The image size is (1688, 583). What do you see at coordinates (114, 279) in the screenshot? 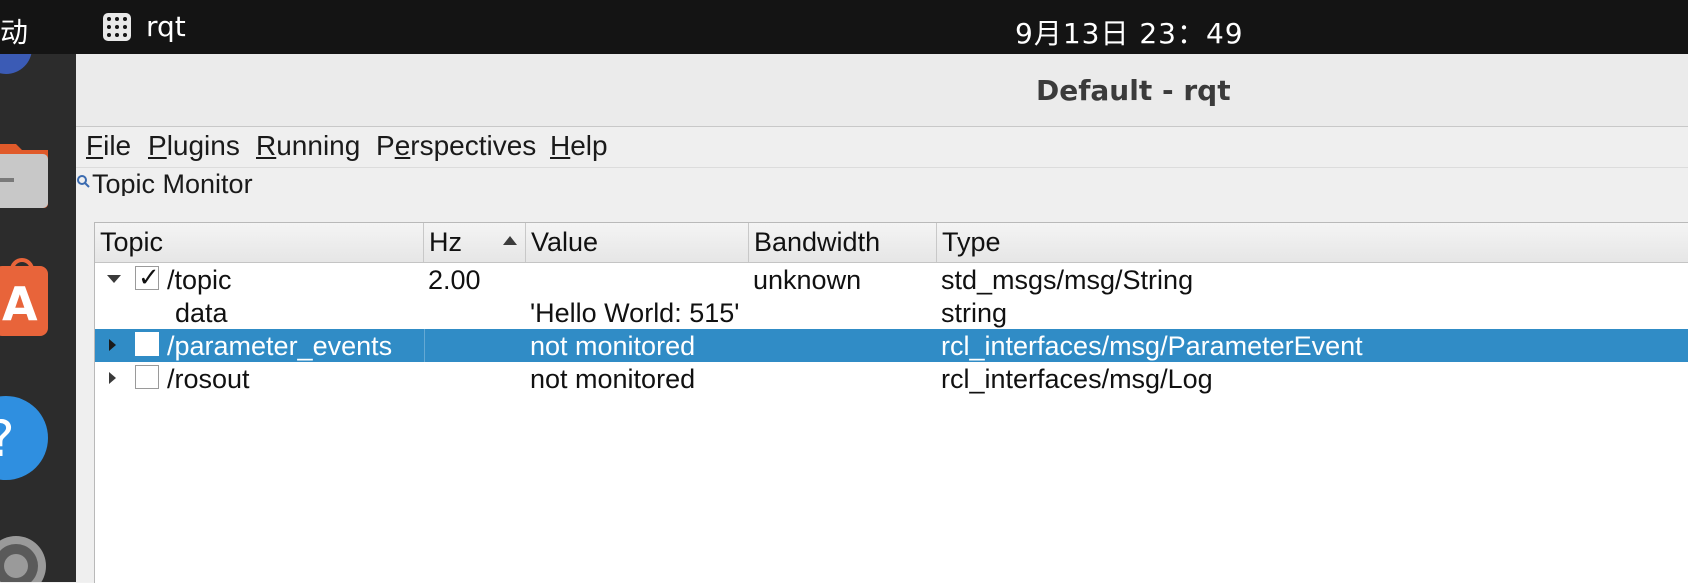
I see `collapse-arrow-icon` at bounding box center [114, 279].